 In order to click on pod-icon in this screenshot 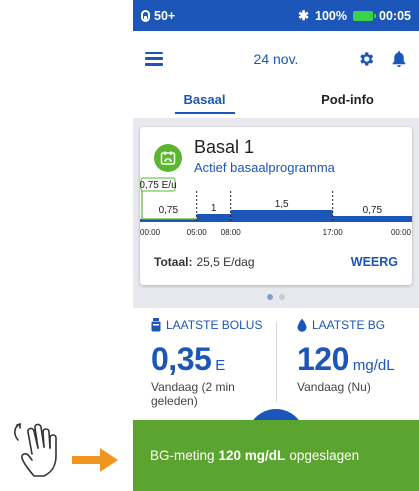, I will do `click(145, 15)`.